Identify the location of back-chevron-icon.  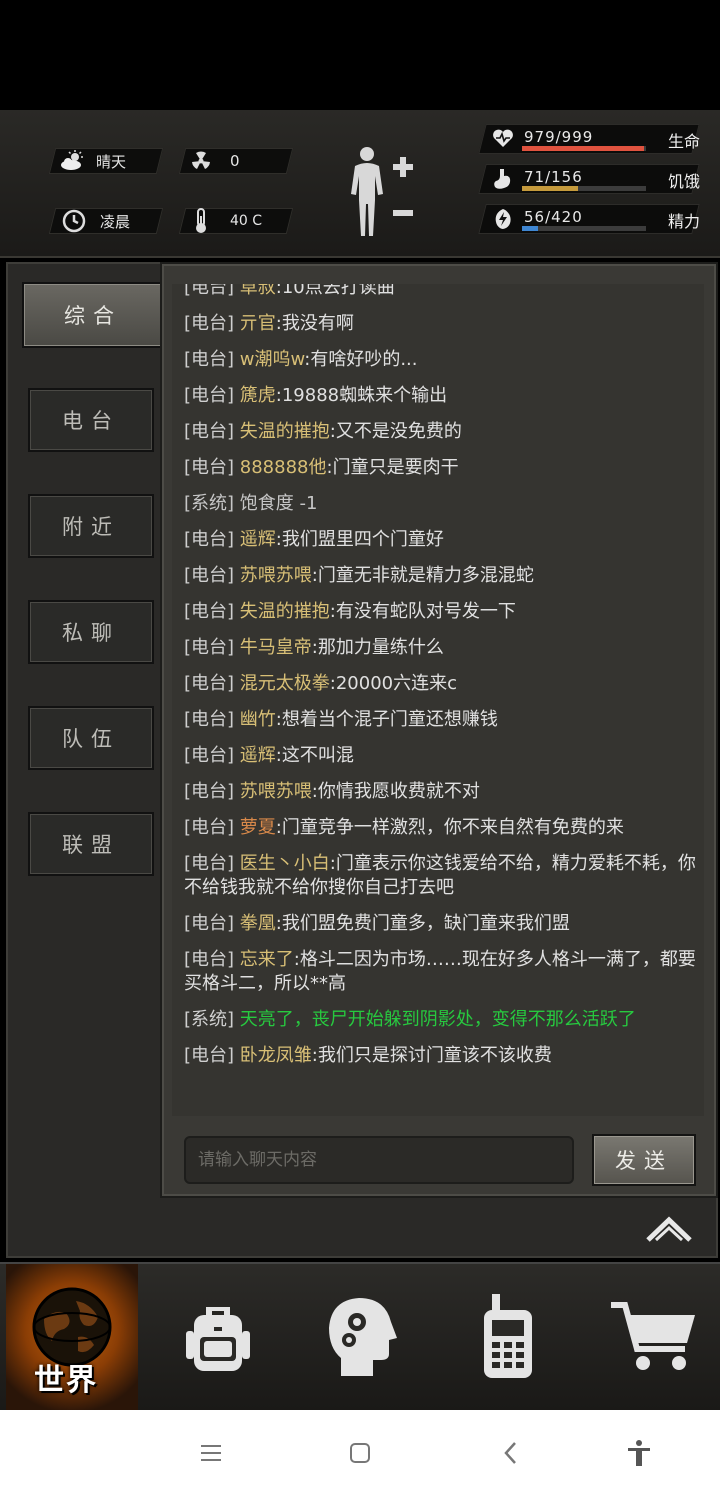
(510, 1453).